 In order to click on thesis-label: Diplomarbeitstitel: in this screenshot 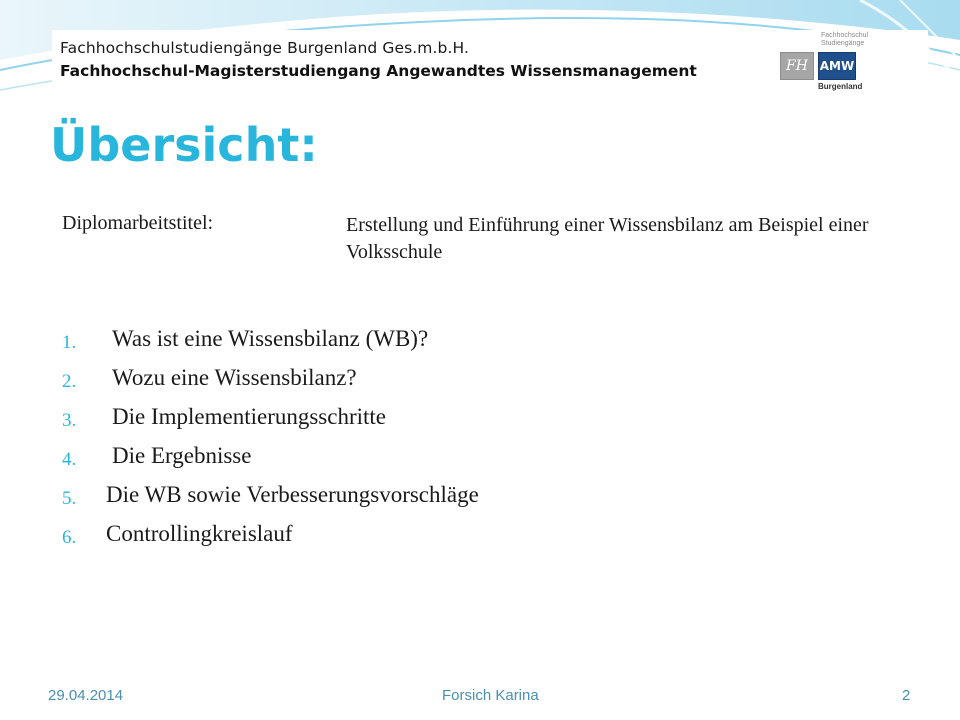, I will do `click(138, 223)`.